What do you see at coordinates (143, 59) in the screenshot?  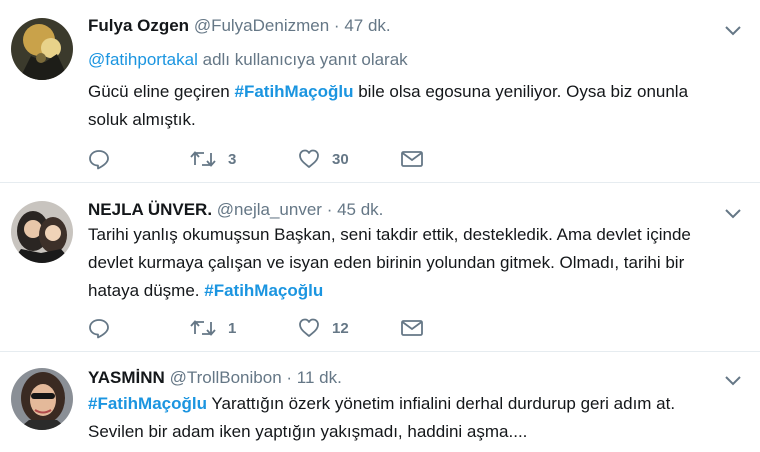 I see `mention-link: @fatihportakal` at bounding box center [143, 59].